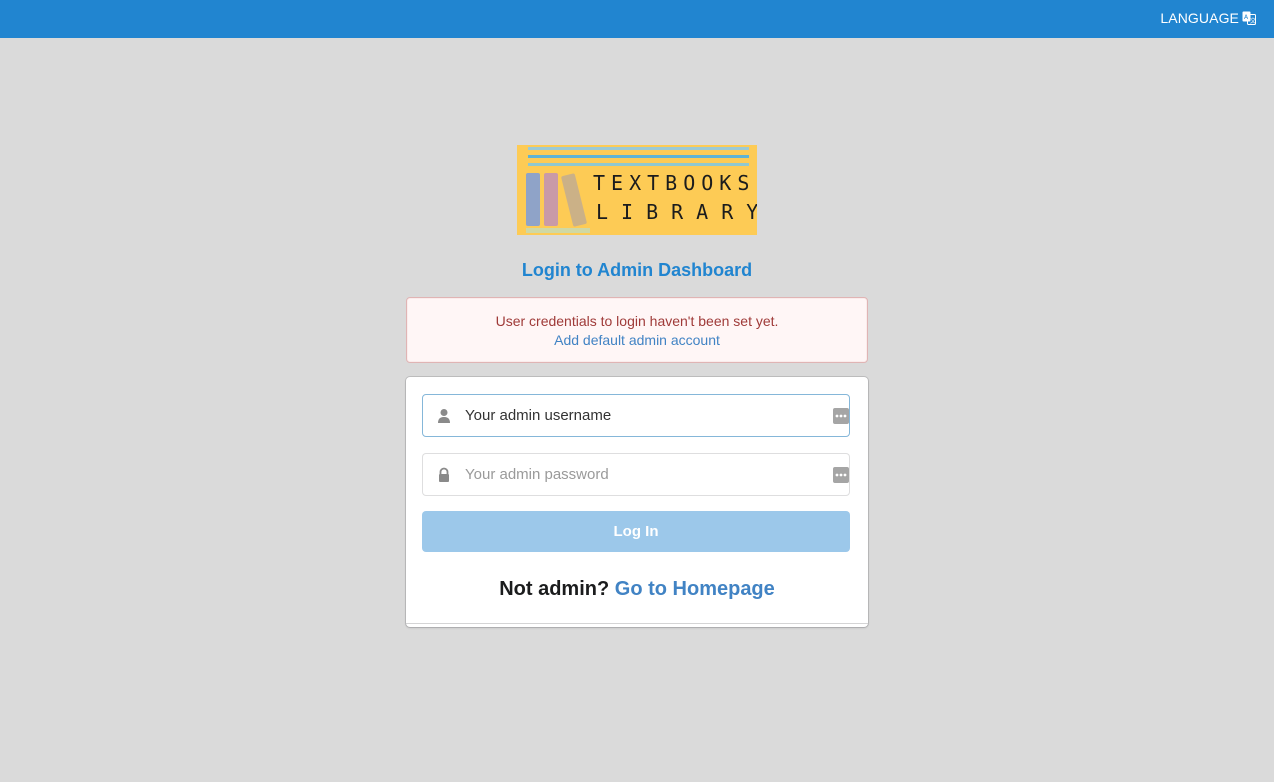 Image resolution: width=1274 pixels, height=782 pixels. Describe the element at coordinates (676, 212) in the screenshot. I see `logo-text-line2: LIBRARY` at that location.